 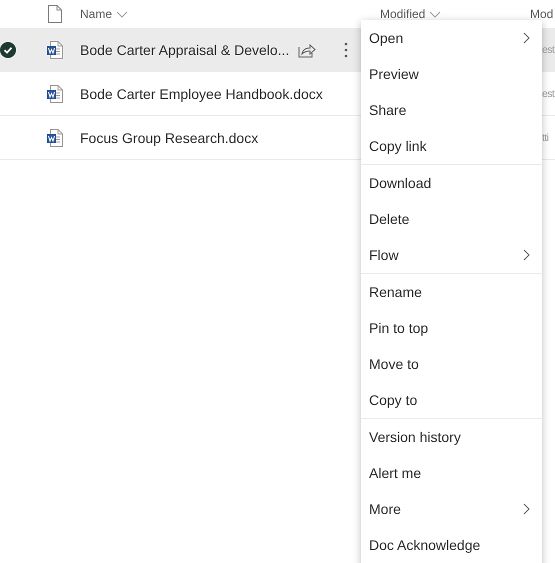 I want to click on menu-item: Alert me, so click(x=451, y=473).